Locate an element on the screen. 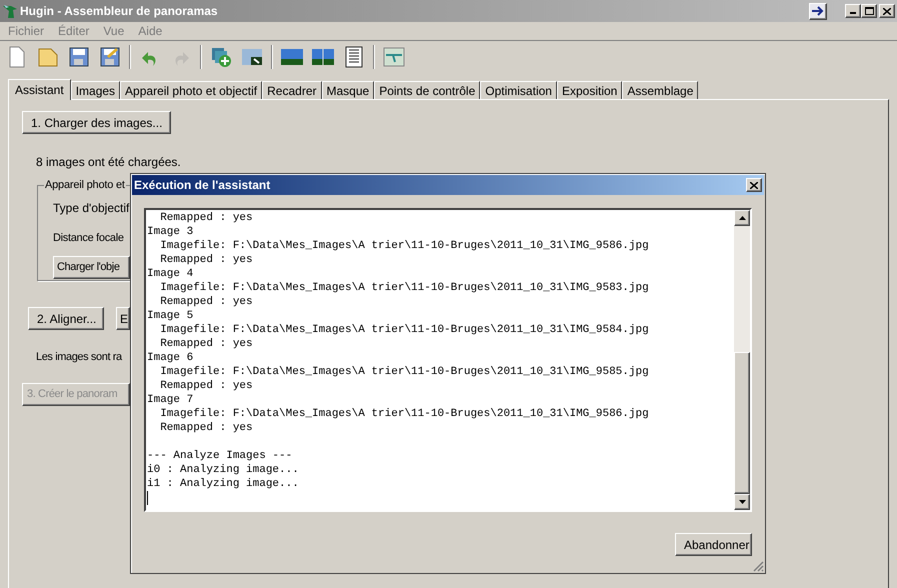 This screenshot has height=588, width=897. tab: Recadrer is located at coordinates (292, 90).